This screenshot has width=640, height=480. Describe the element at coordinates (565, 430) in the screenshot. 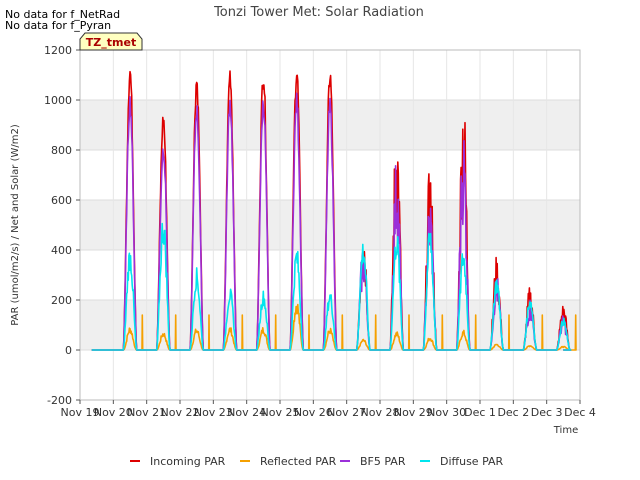

I see `x-axis-label: Time` at that location.